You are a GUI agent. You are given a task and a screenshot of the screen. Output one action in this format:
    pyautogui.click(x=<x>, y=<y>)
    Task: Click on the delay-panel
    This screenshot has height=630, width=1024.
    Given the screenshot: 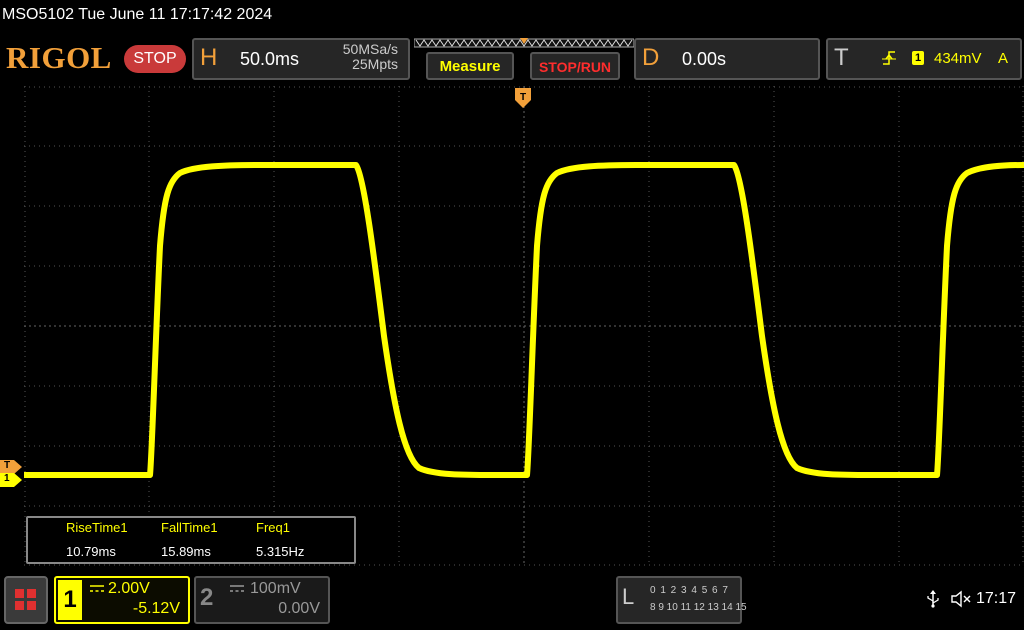 What is the action you would take?
    pyautogui.click(x=727, y=59)
    